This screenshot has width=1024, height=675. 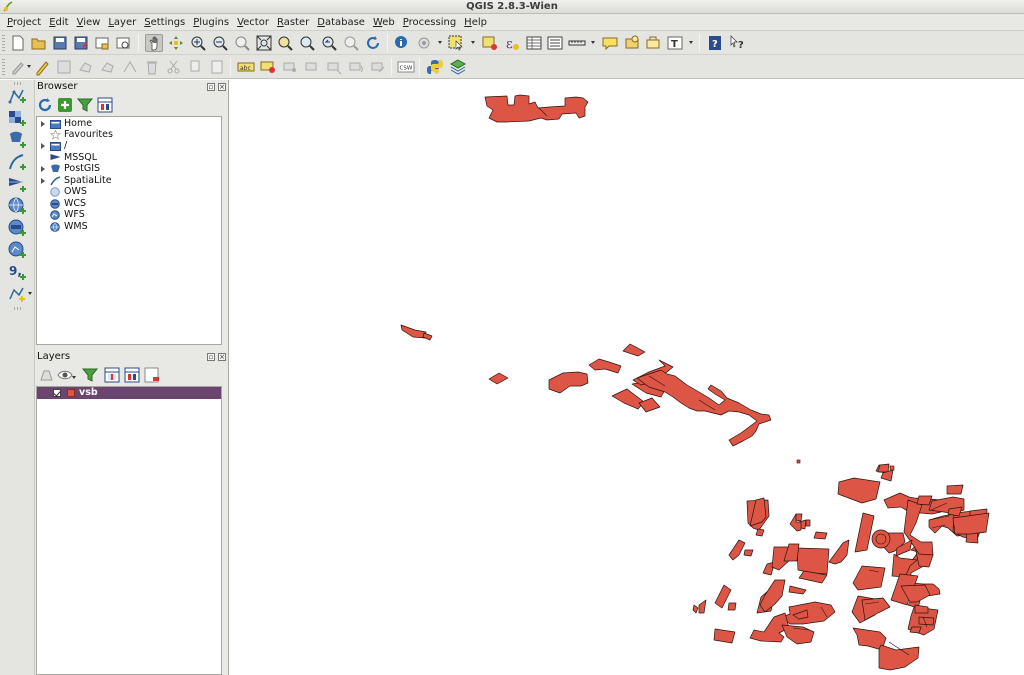 What do you see at coordinates (473, 42) in the screenshot?
I see `select-dropdown-icon` at bounding box center [473, 42].